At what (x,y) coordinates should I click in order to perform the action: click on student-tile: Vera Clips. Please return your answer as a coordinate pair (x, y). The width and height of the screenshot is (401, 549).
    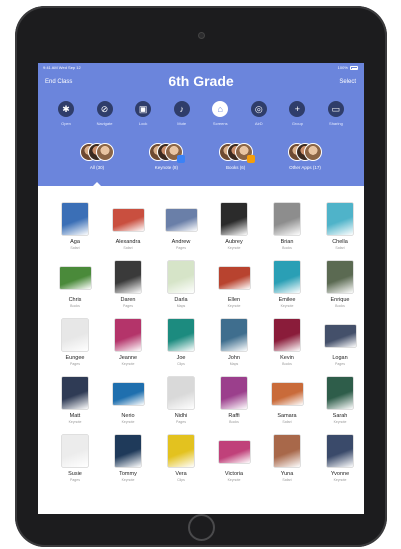
    Looking at the image, I should click on (181, 464).